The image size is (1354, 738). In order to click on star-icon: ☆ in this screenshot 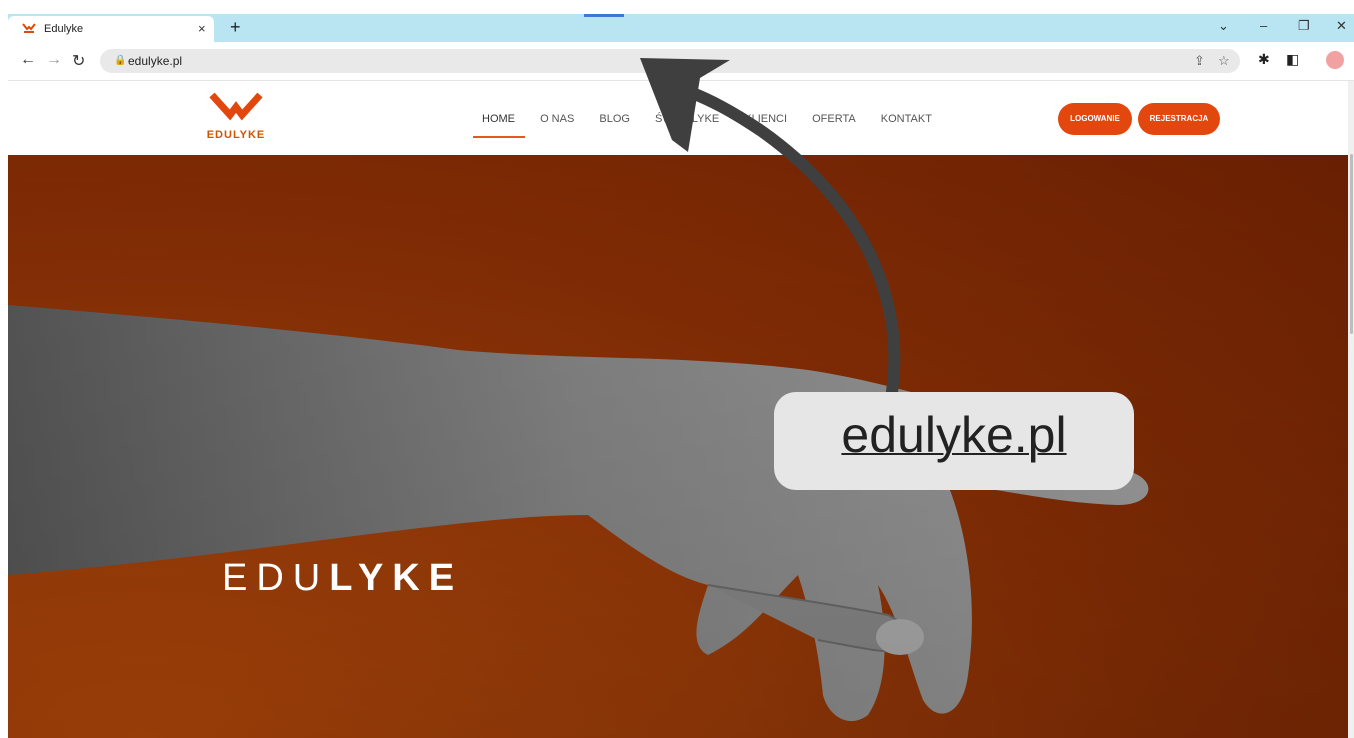, I will do `click(1224, 61)`.